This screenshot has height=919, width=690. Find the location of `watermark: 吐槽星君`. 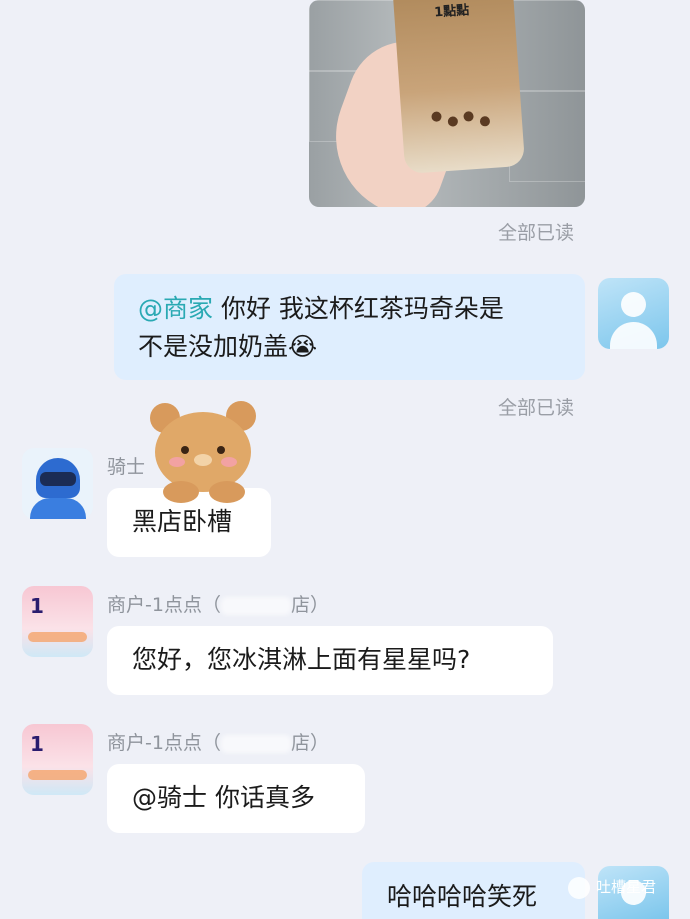

watermark: 吐槽星君 is located at coordinates (612, 887).